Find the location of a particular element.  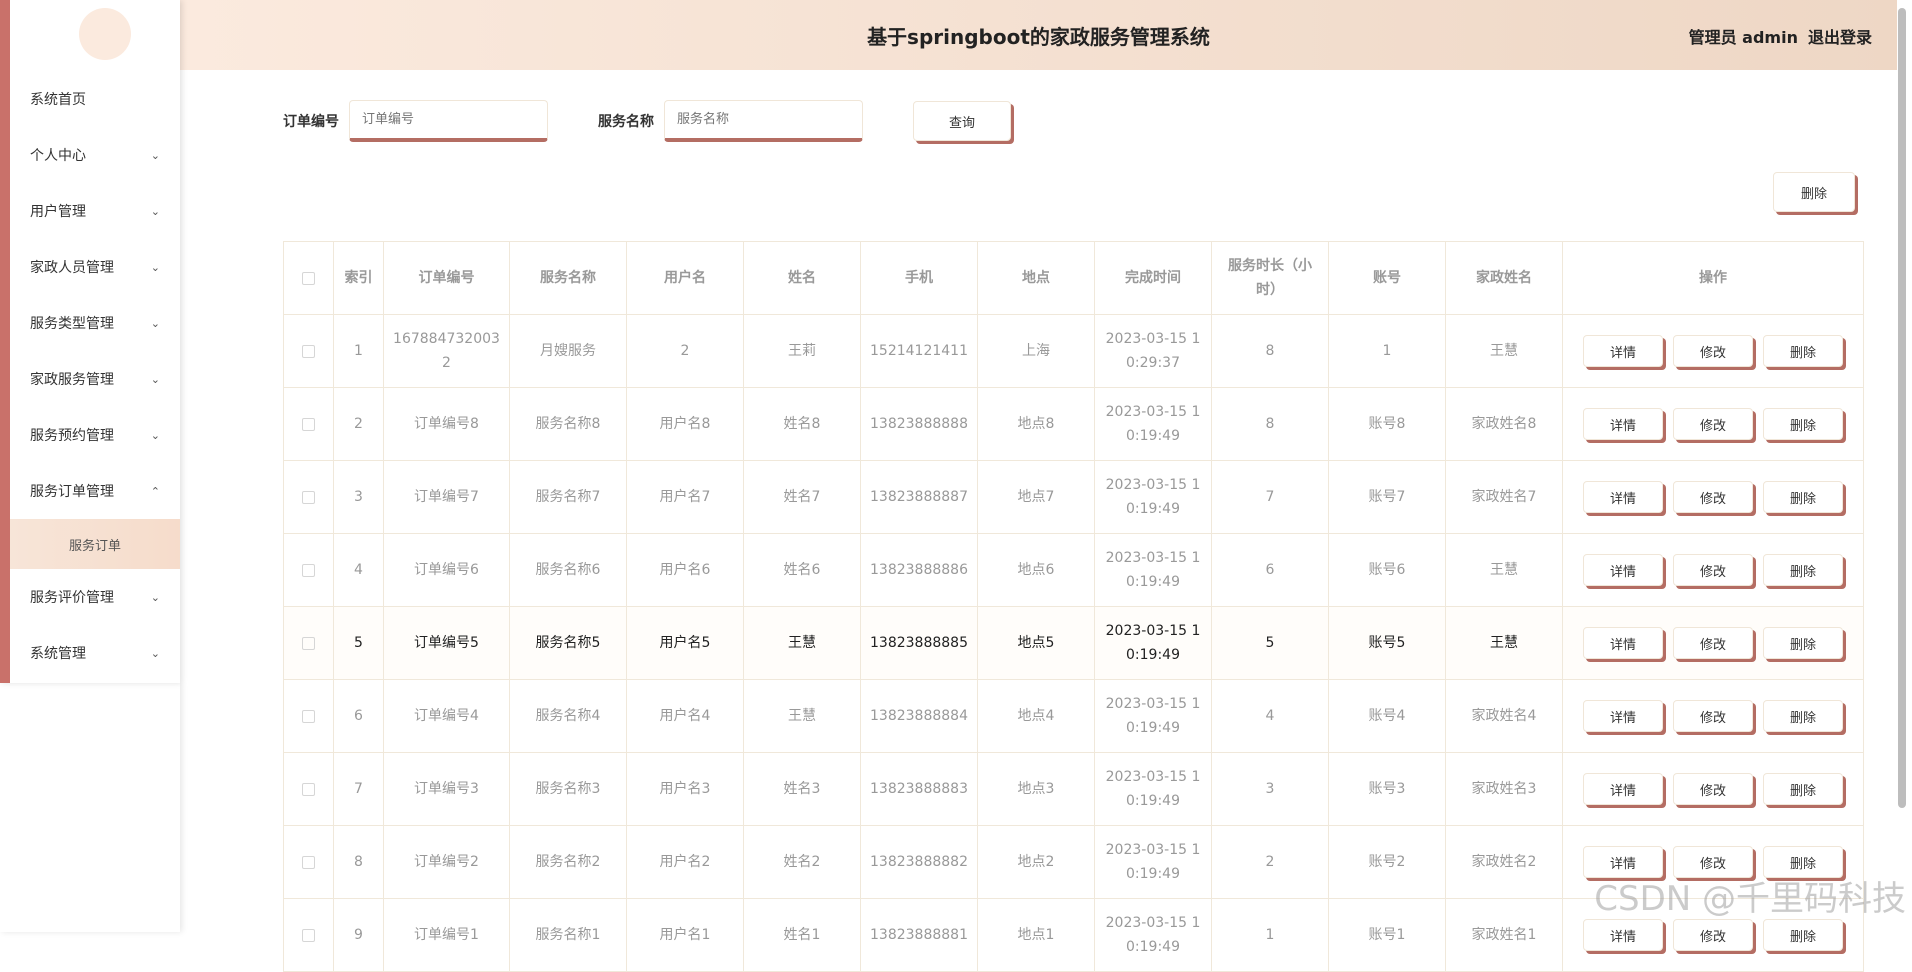

sidebar-item-label: 服务预约管理 is located at coordinates (72, 435).